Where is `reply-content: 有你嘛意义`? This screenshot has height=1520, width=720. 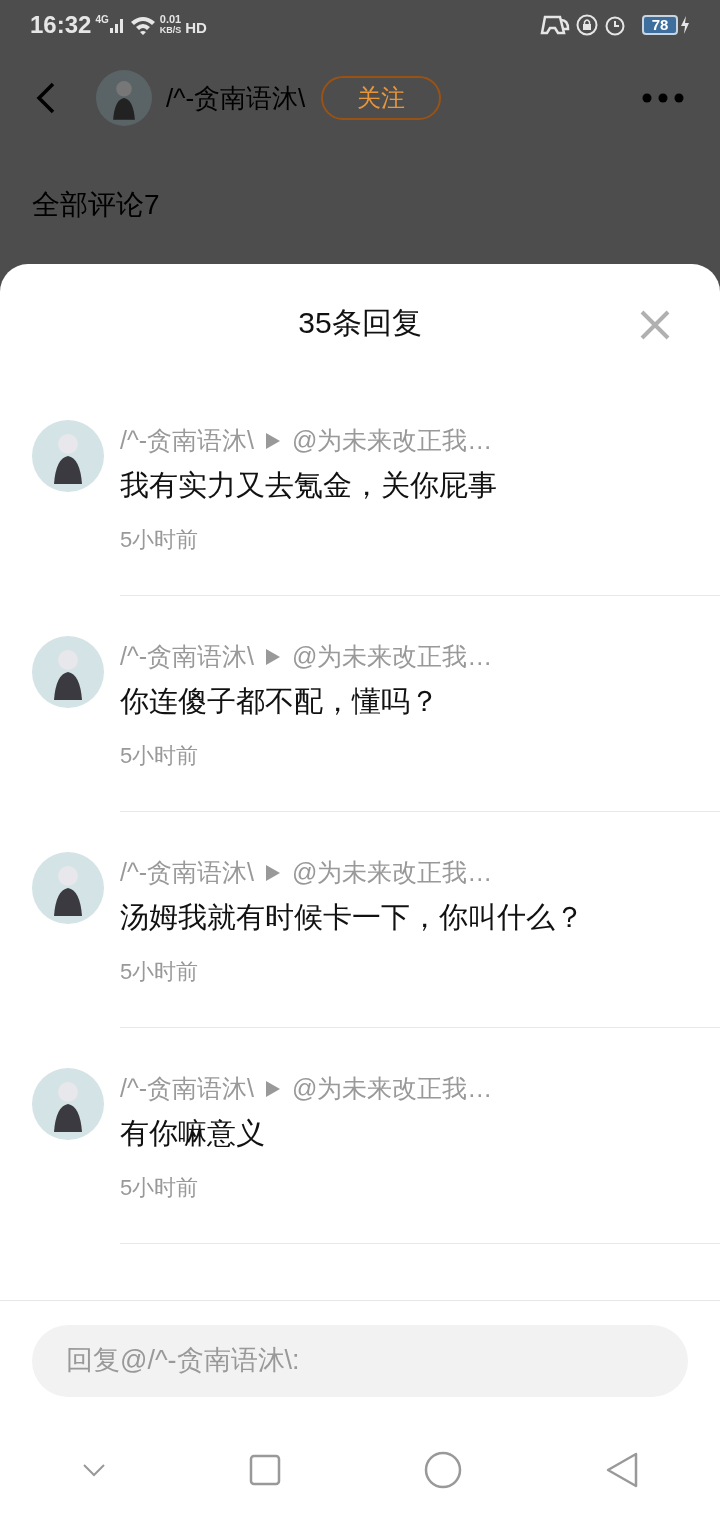 reply-content: 有你嘛意义 is located at coordinates (193, 1133).